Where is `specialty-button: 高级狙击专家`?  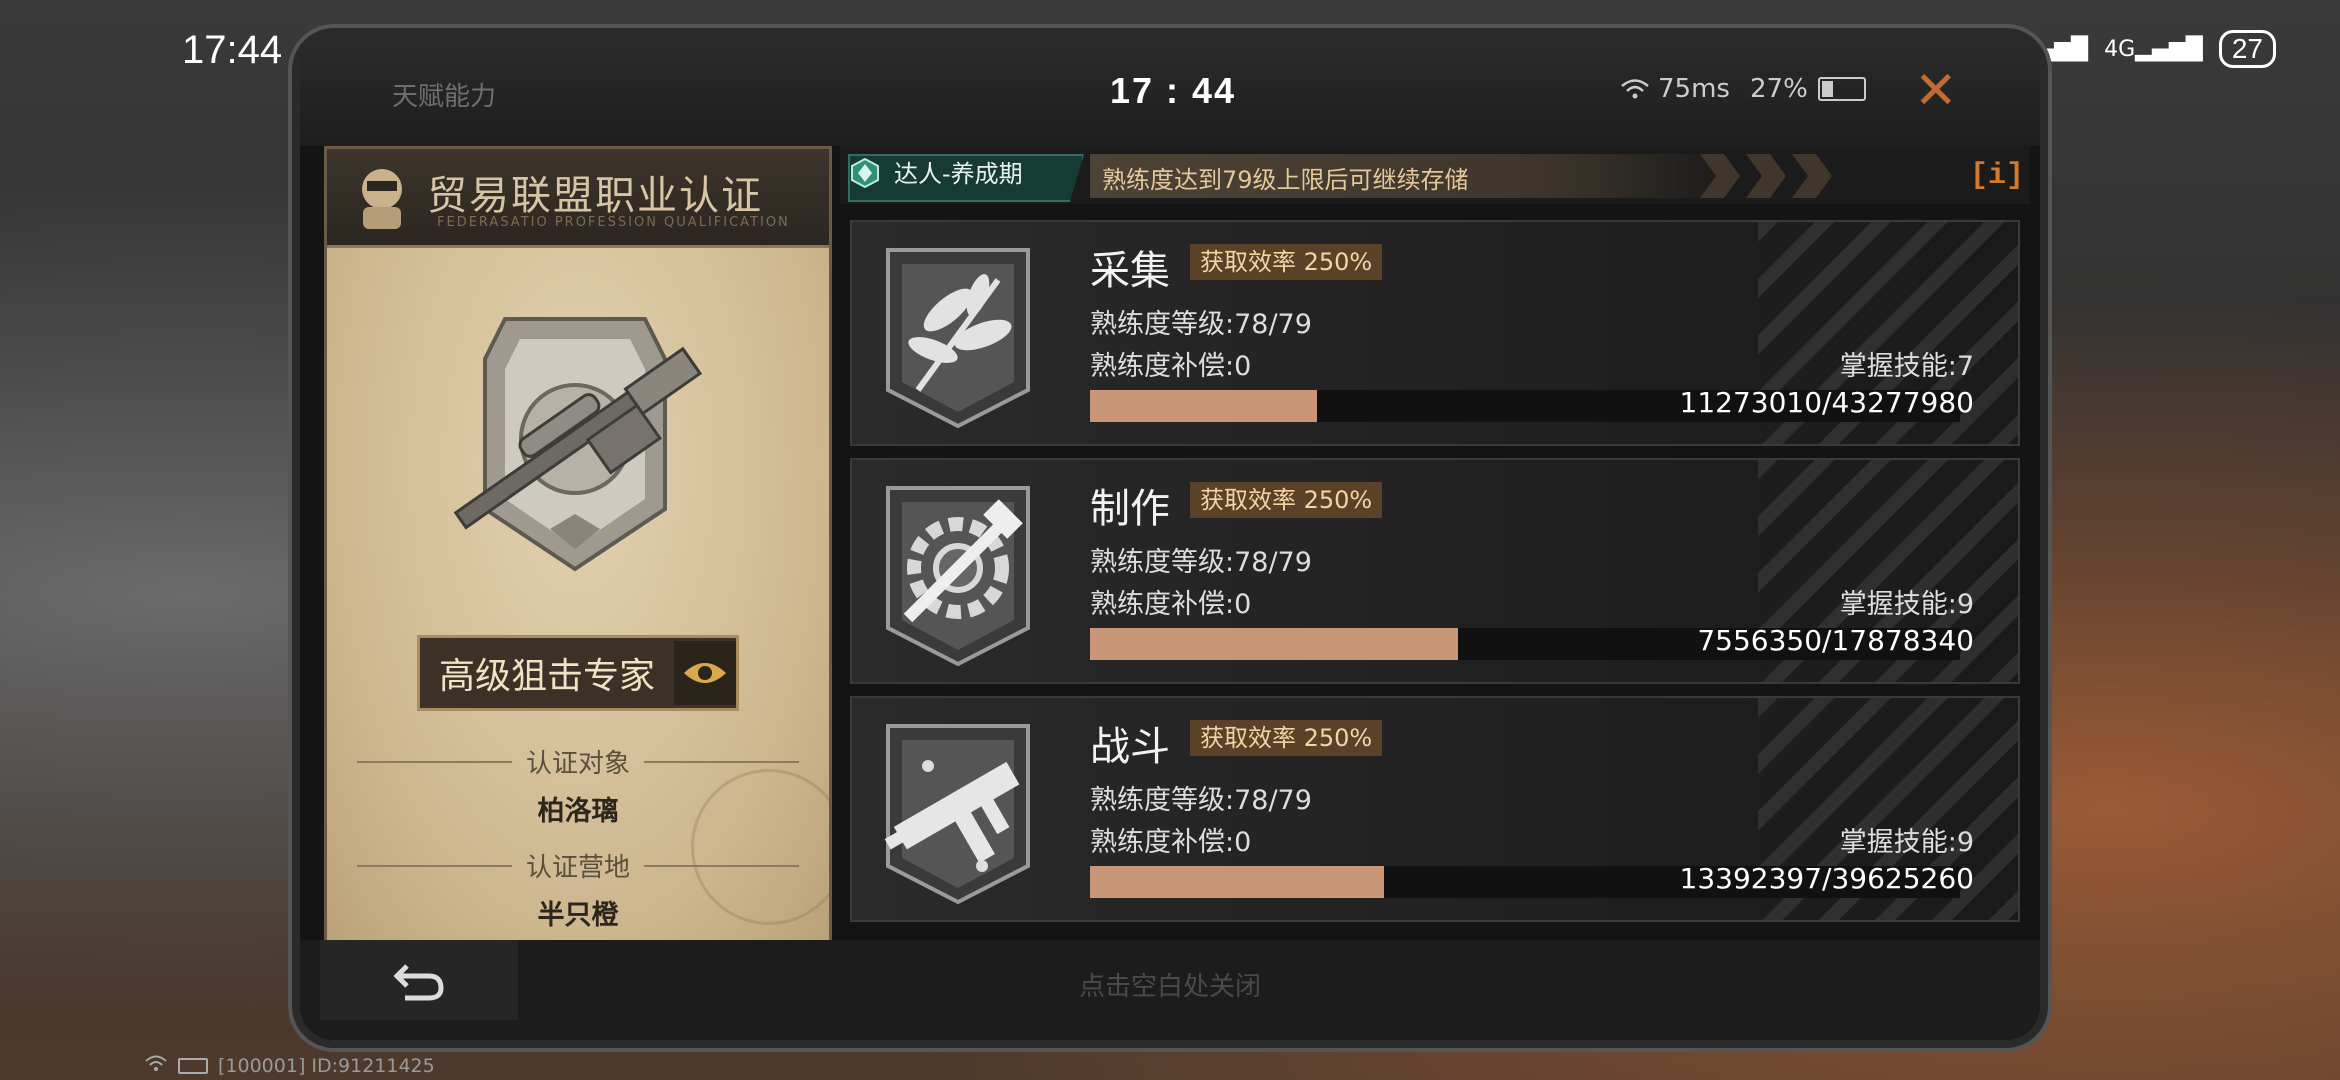
specialty-button: 高级狙击专家 is located at coordinates (578, 673).